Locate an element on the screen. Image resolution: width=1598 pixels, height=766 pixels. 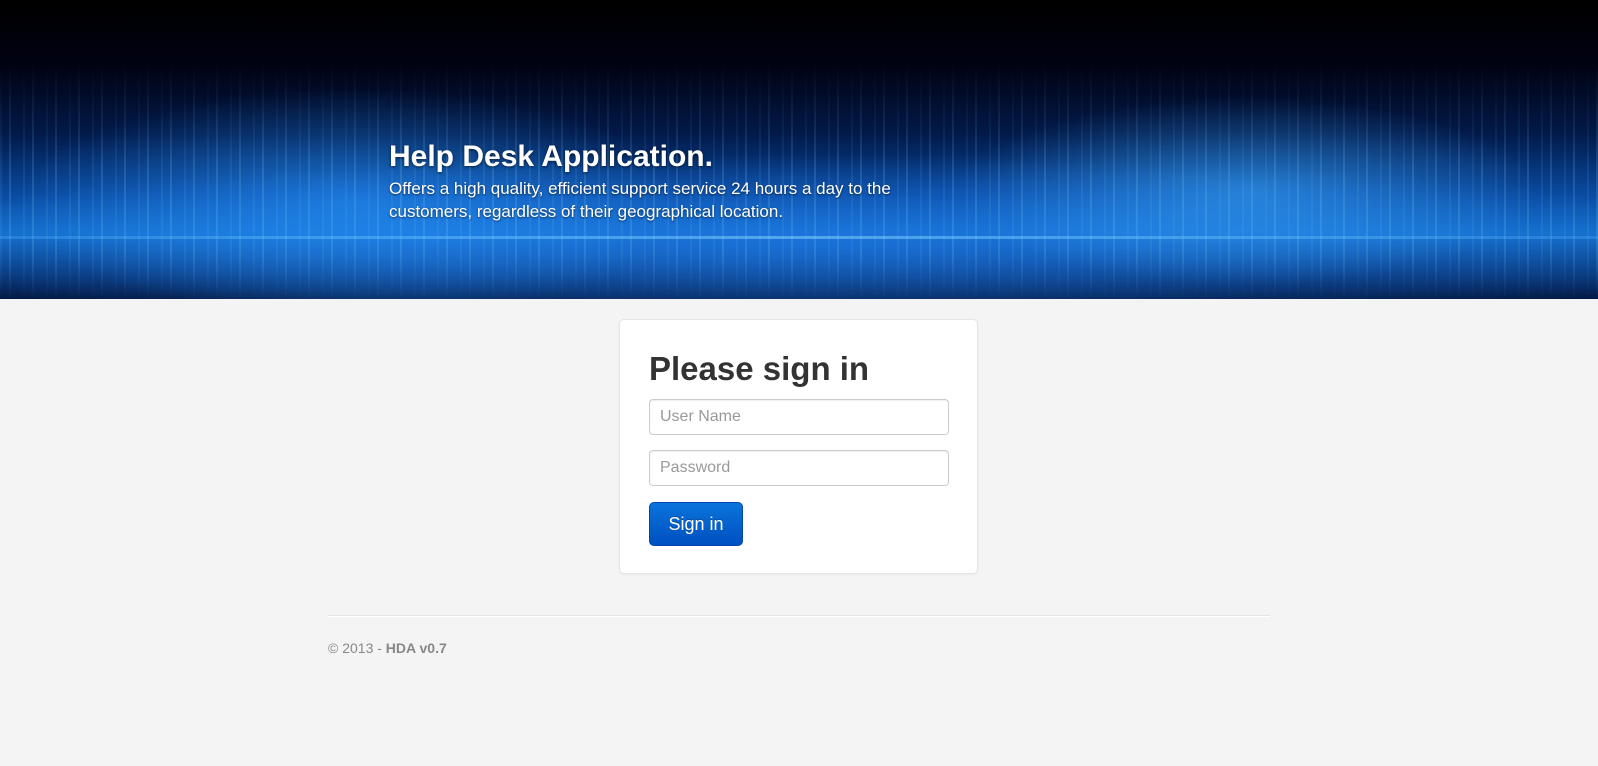
signin-button: Sign in is located at coordinates (696, 524).